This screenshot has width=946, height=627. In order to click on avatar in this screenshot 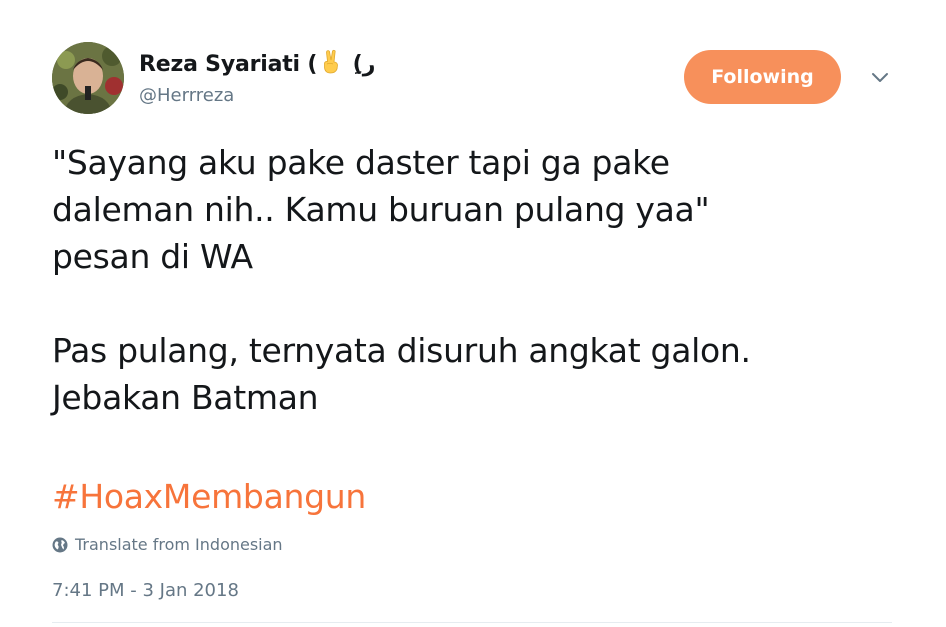, I will do `click(88, 78)`.